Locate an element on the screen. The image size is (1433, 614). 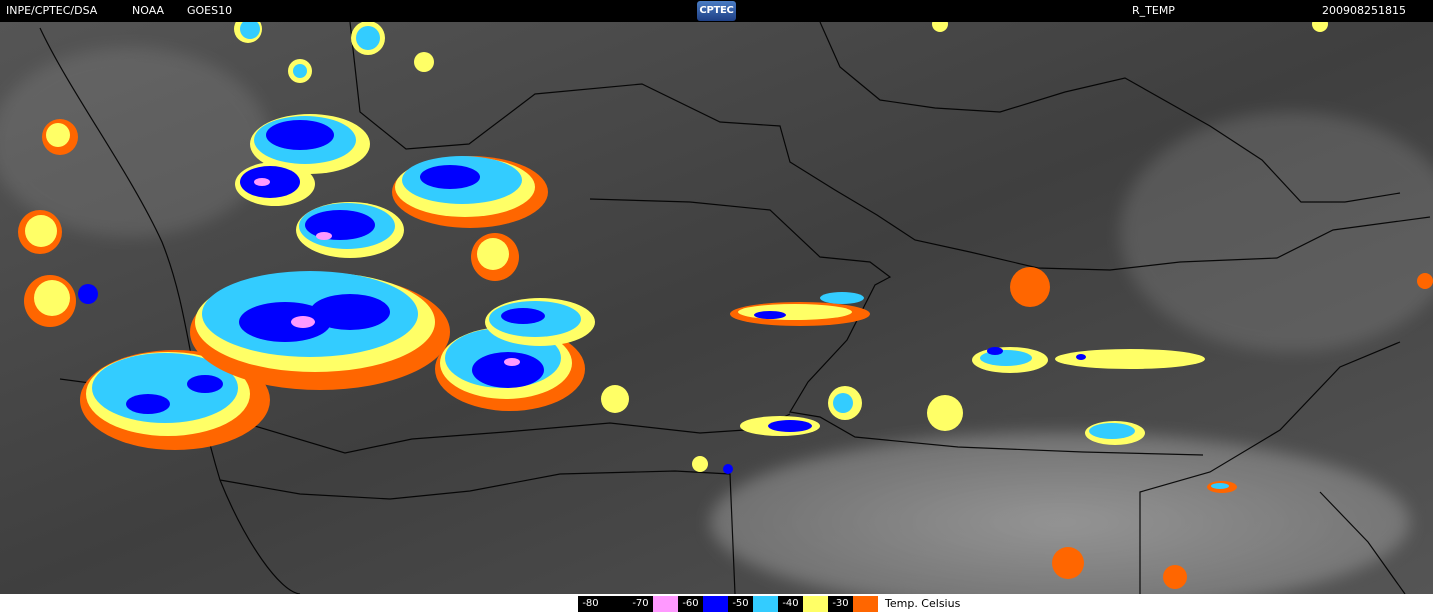
temperature-legend: -80 -70 -60 -50 -40 -30 Temp. Celsius is located at coordinates (769, 604).